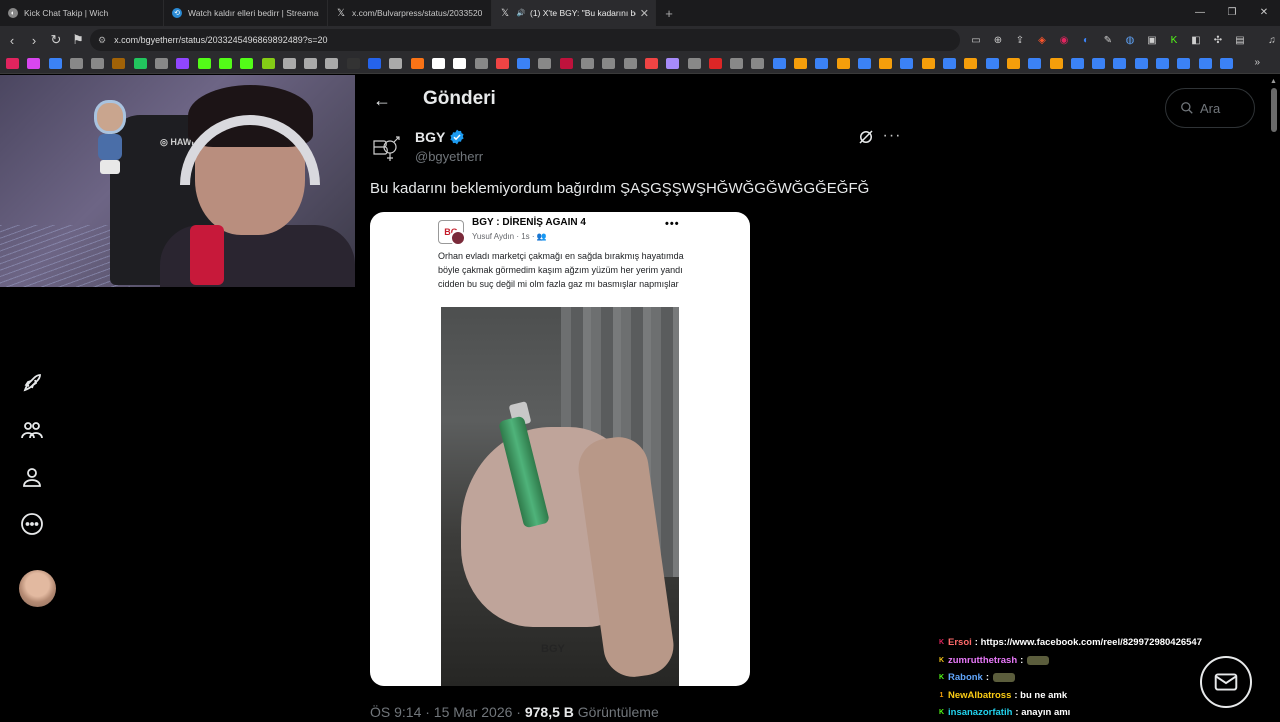 This screenshot has height=722, width=1280. What do you see at coordinates (32, 477) in the screenshot?
I see `nav-profile-icon` at bounding box center [32, 477].